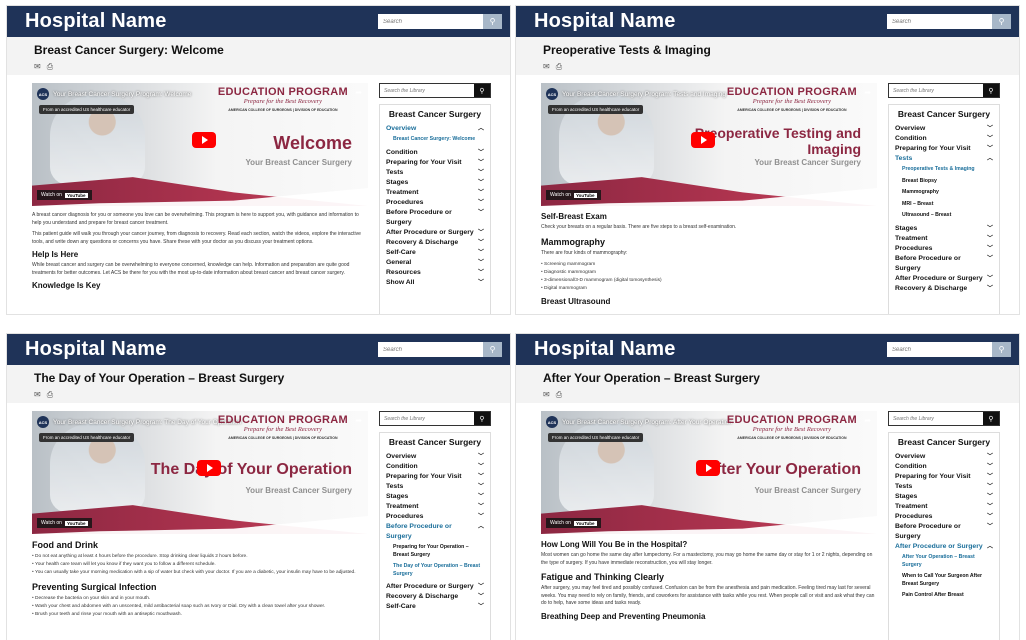 This screenshot has height=640, width=1026. Describe the element at coordinates (944, 596) in the screenshot. I see `nav-subitem: Pain Control After Breast` at that location.